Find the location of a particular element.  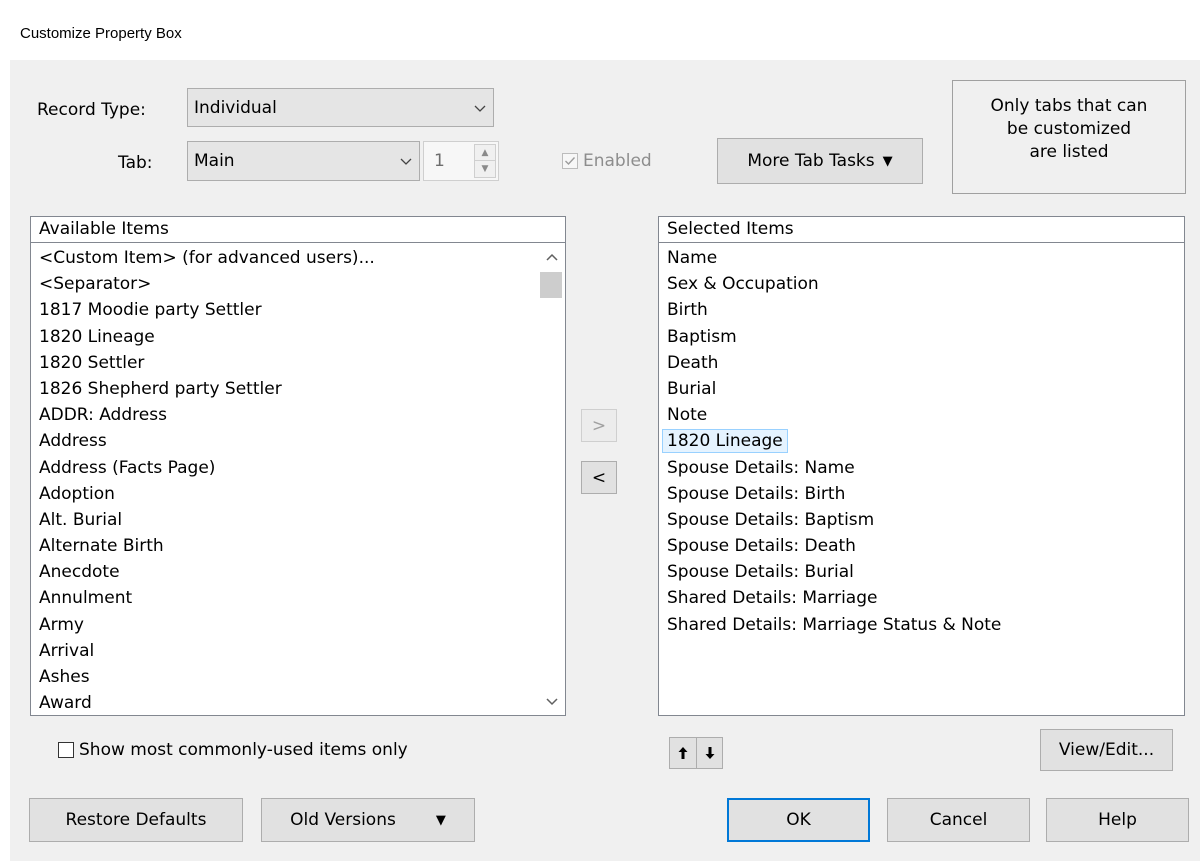

tab-label: Tab: is located at coordinates (135, 163).